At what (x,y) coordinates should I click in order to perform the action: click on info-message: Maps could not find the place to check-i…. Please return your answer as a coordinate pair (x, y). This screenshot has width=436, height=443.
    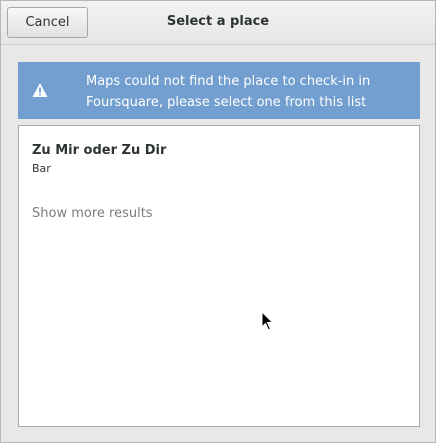
    Looking at the image, I should click on (228, 92).